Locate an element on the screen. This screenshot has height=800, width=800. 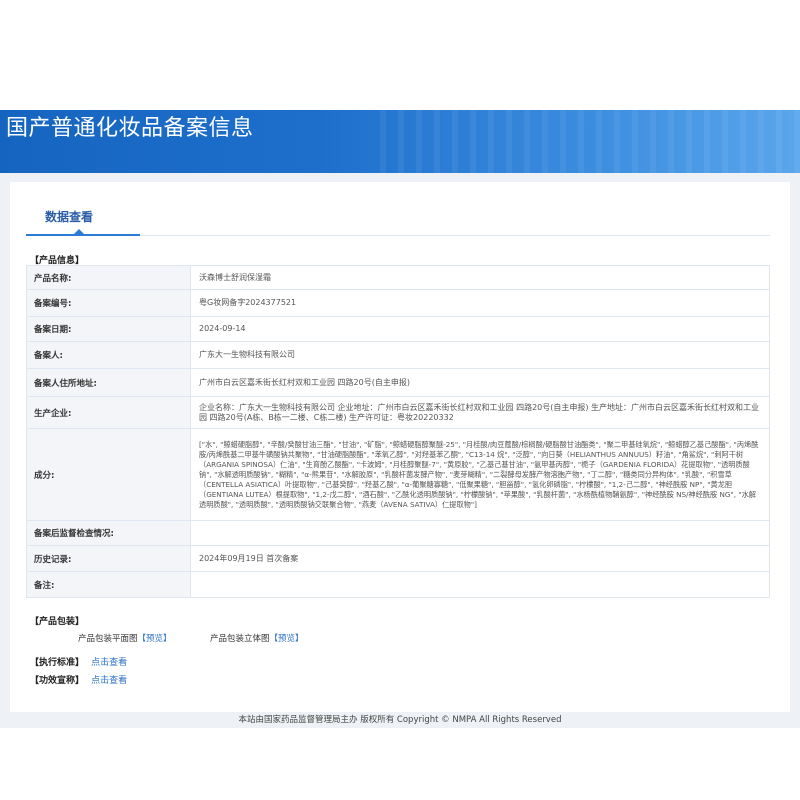
row-value: 2024年09月19日 首次备案 is located at coordinates (480, 558).